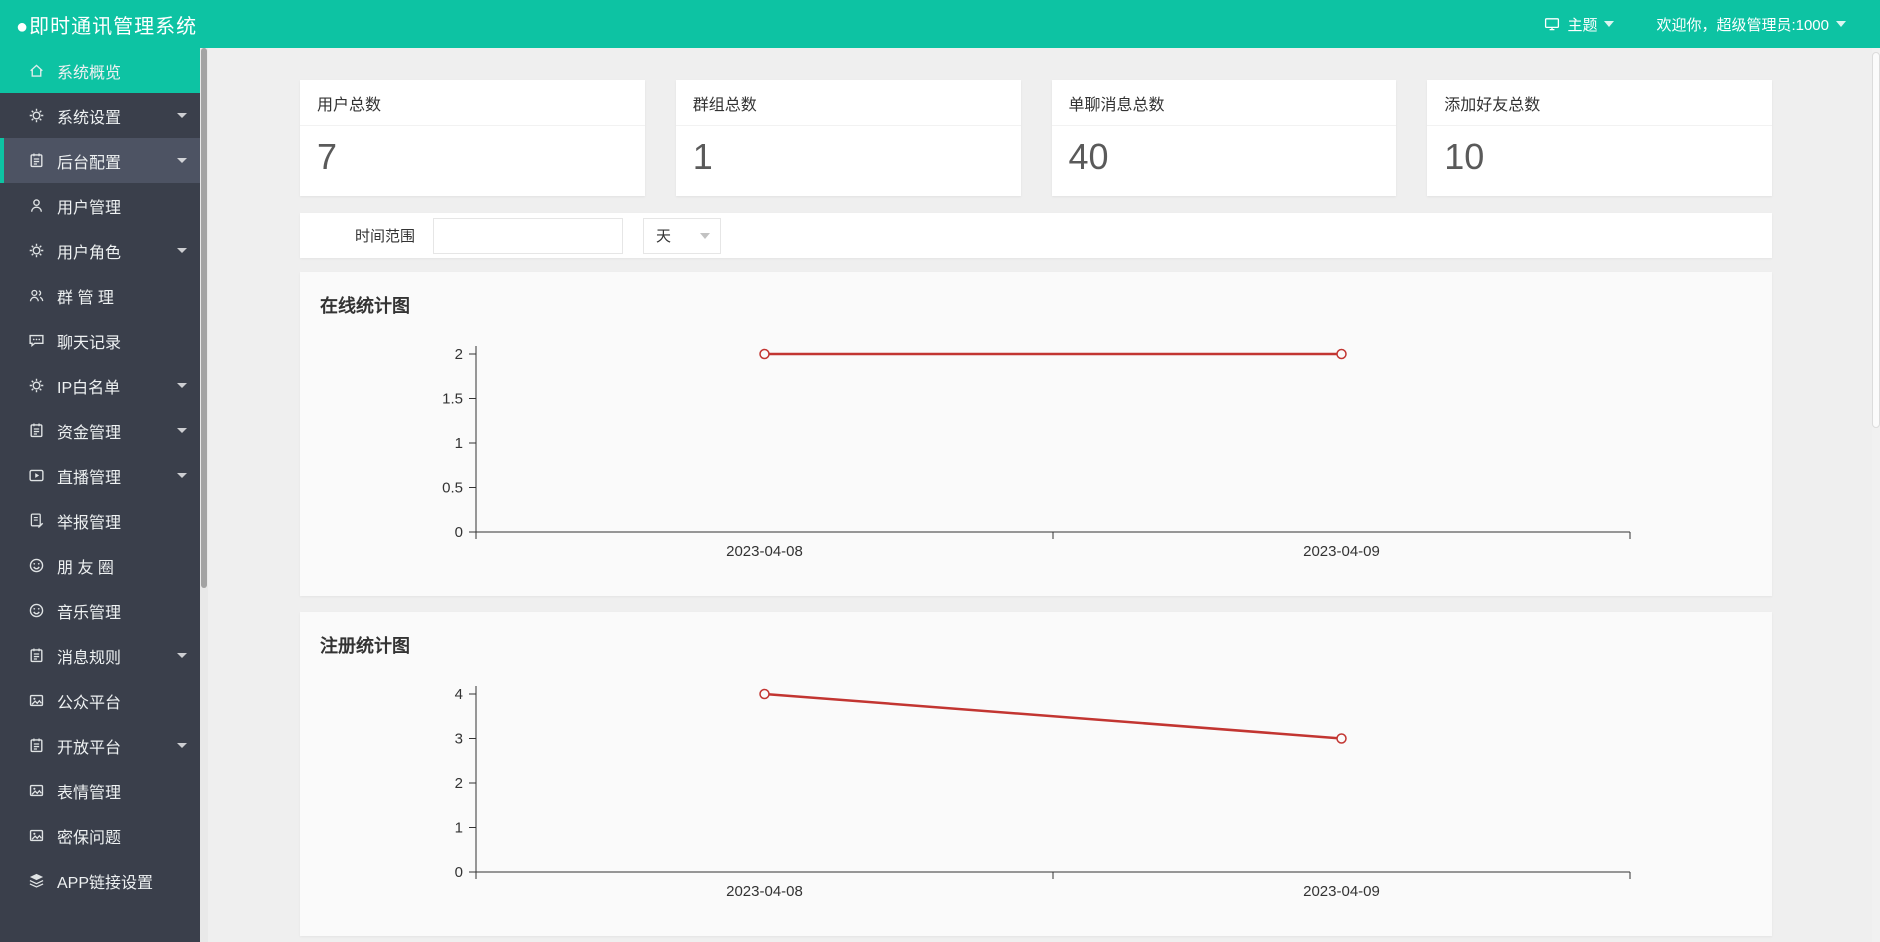 The image size is (1880, 942). Describe the element at coordinates (100, 475) in the screenshot. I see `sidebar-item-live-management: 直播管理` at that location.